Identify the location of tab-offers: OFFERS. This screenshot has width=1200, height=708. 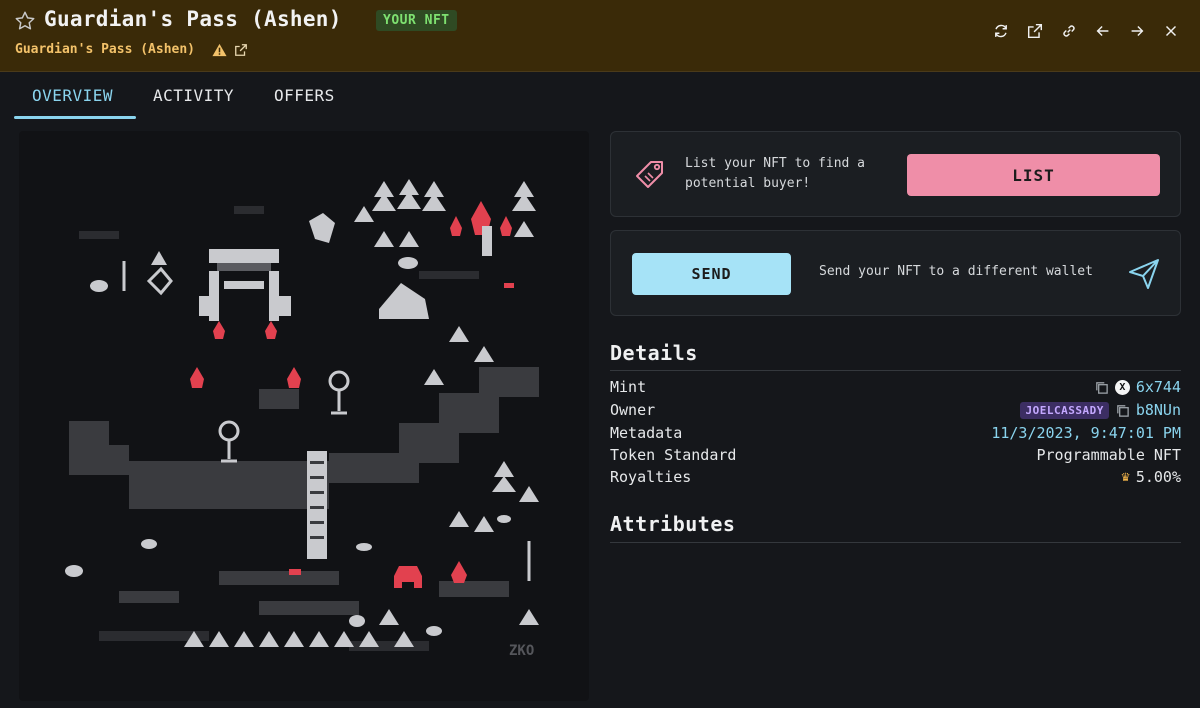
(304, 95).